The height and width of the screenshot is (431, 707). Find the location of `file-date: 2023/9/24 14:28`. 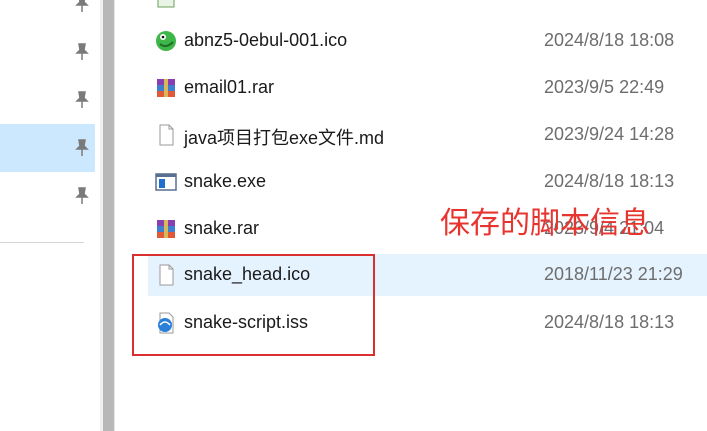

file-date: 2023/9/24 14:28 is located at coordinates (609, 134).